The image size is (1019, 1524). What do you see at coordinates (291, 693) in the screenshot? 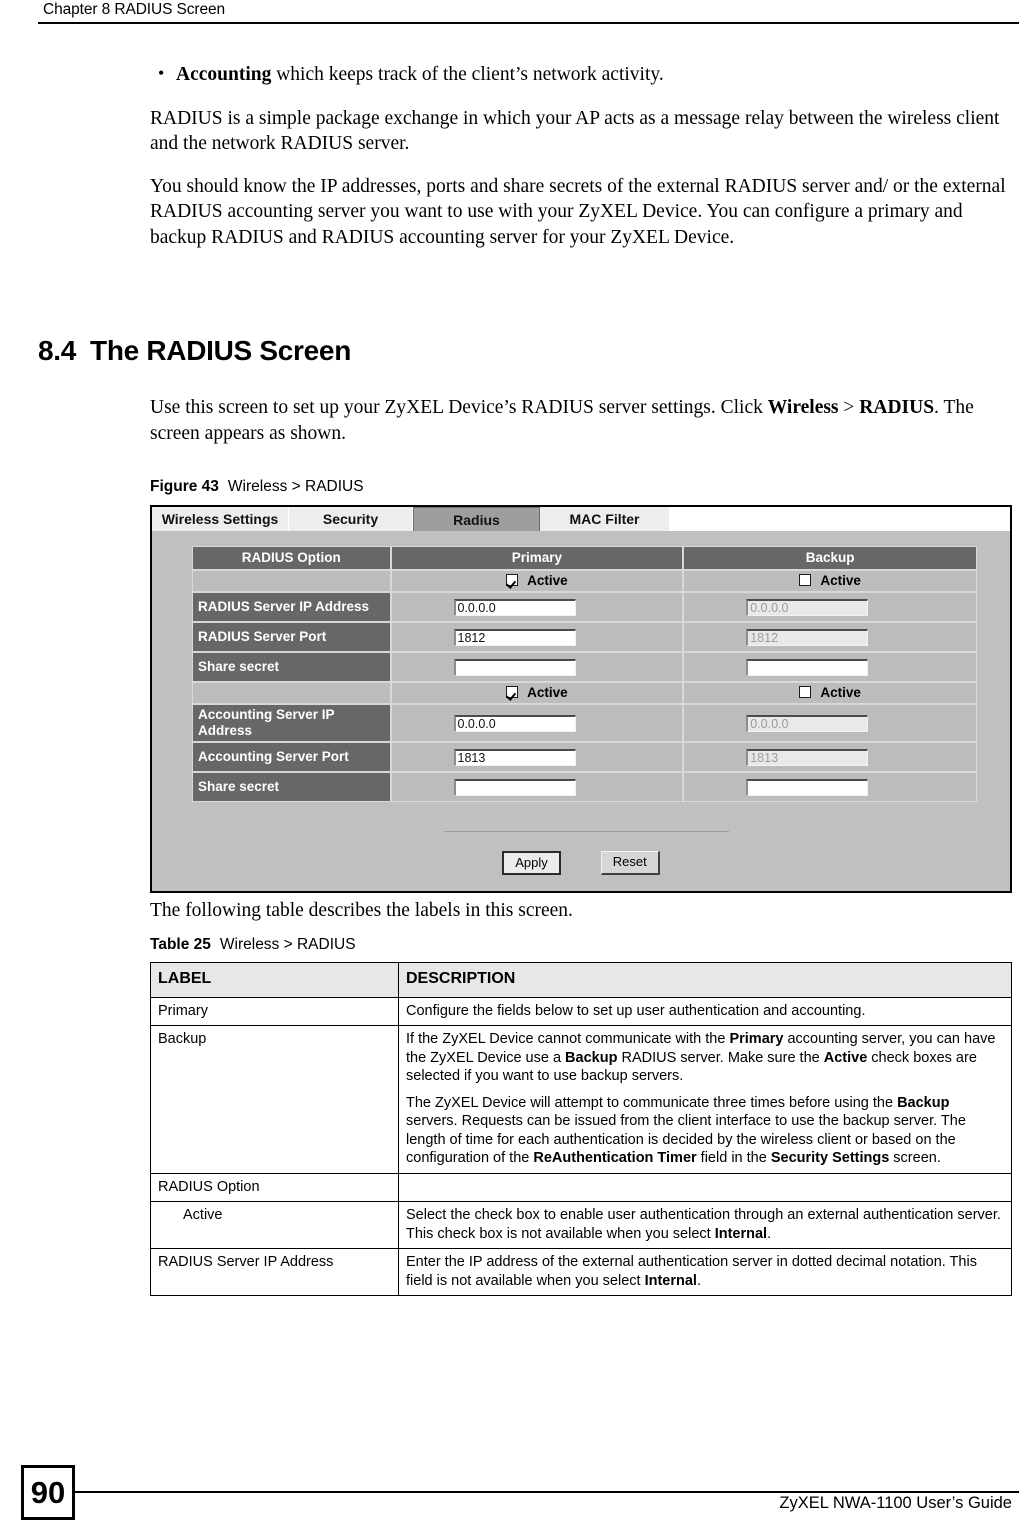
I see `row-label-empty-accounting-active` at bounding box center [291, 693].